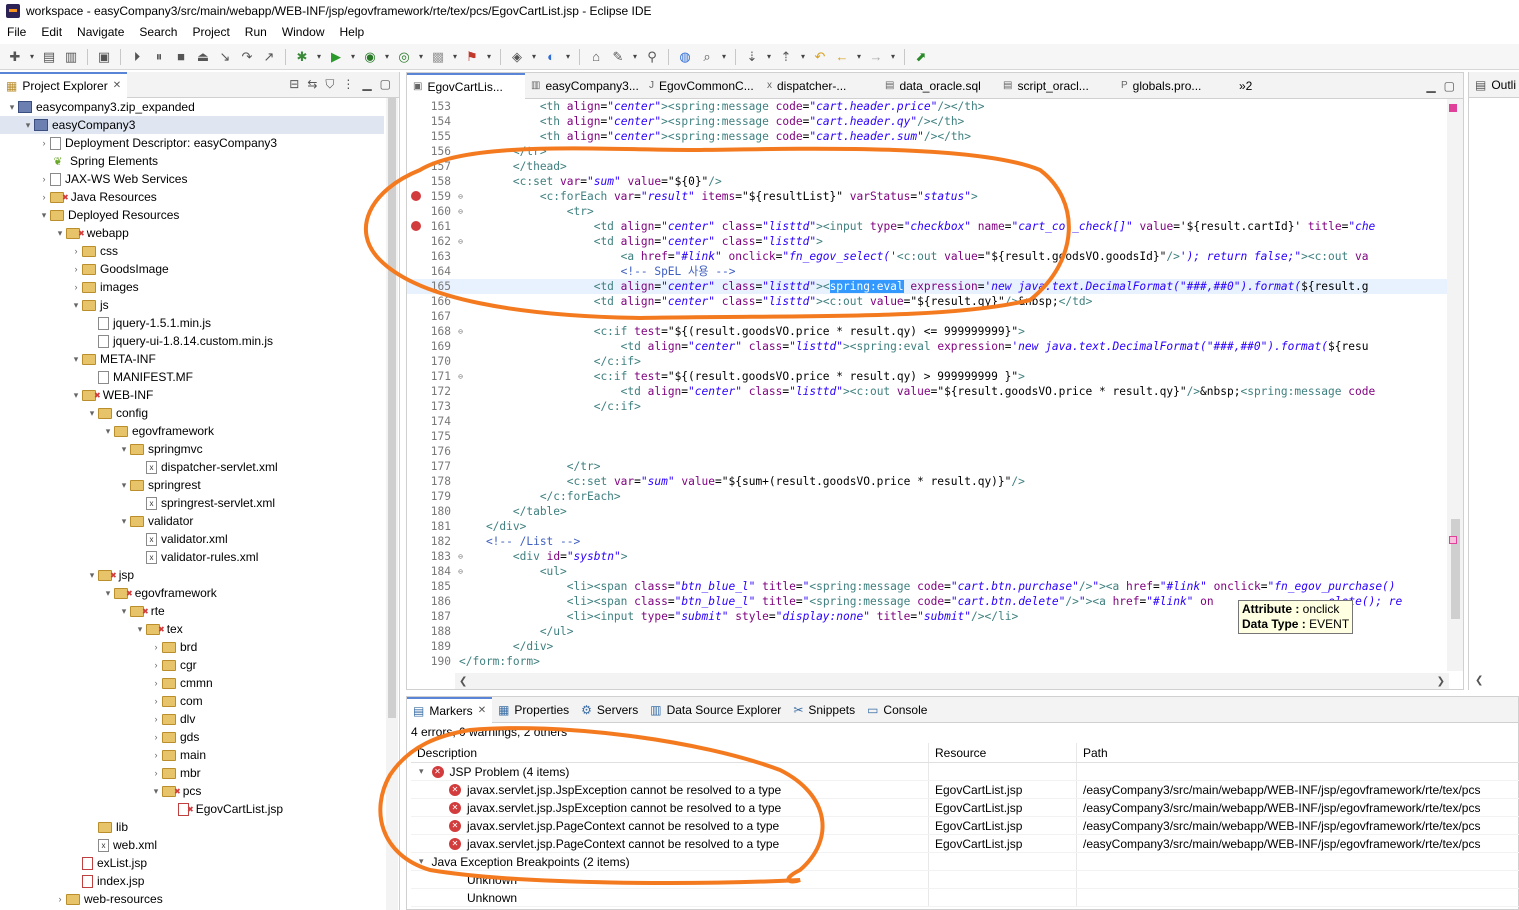 The width and height of the screenshot is (1519, 910). I want to click on scroll-right-icon: ❯, so click(1441, 681).